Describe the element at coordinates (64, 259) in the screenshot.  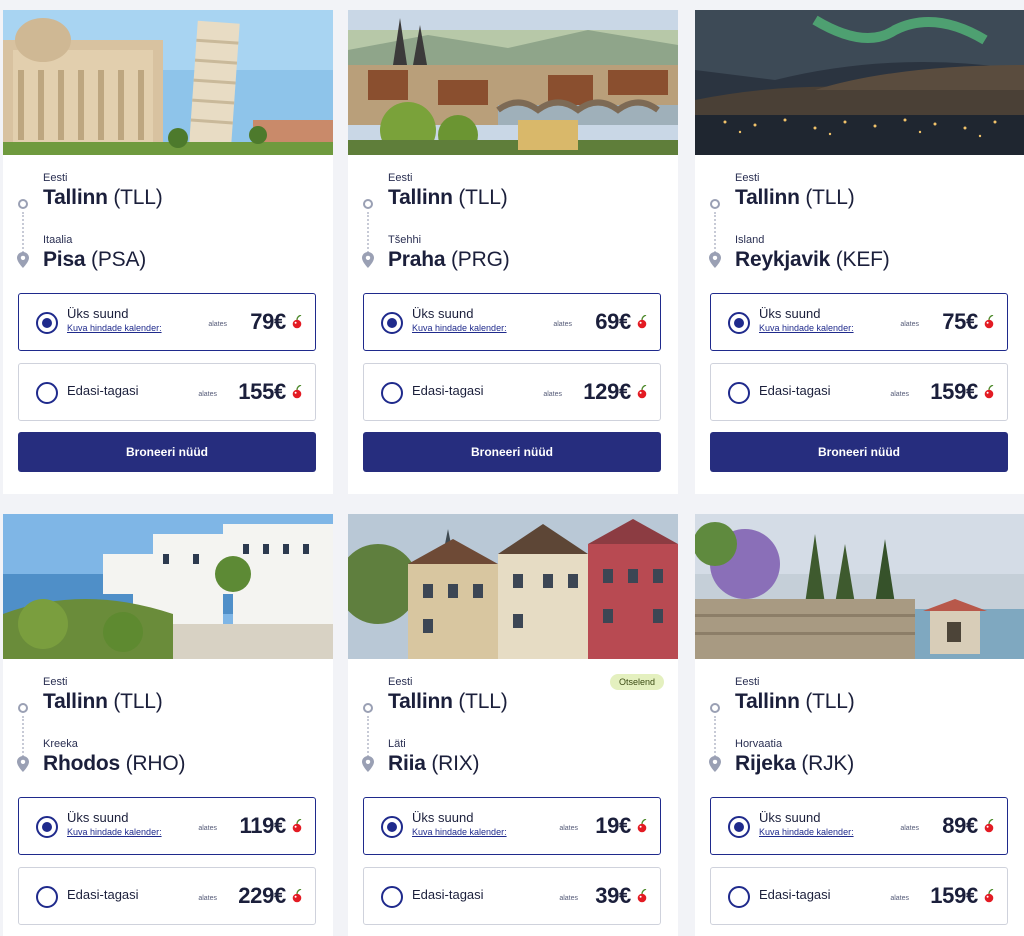
I see `destination-city-name: Pisa` at that location.